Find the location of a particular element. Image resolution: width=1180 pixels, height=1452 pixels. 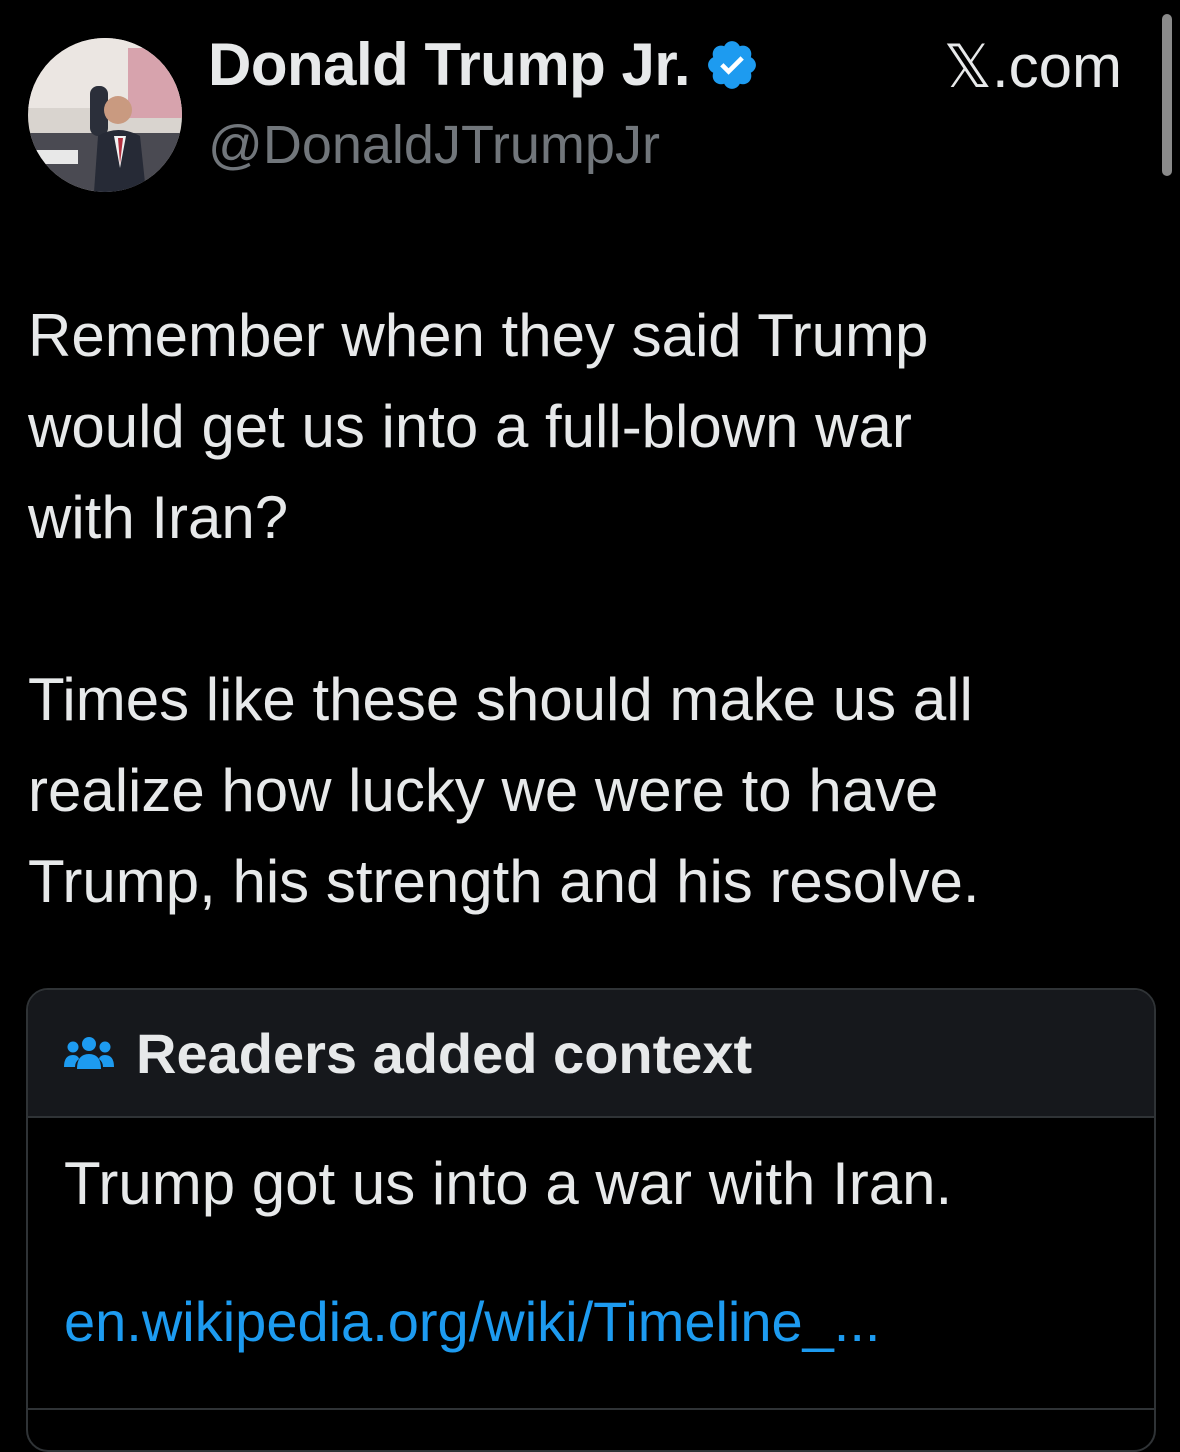

community-note-header: Readers added context is located at coordinates (591, 1054).